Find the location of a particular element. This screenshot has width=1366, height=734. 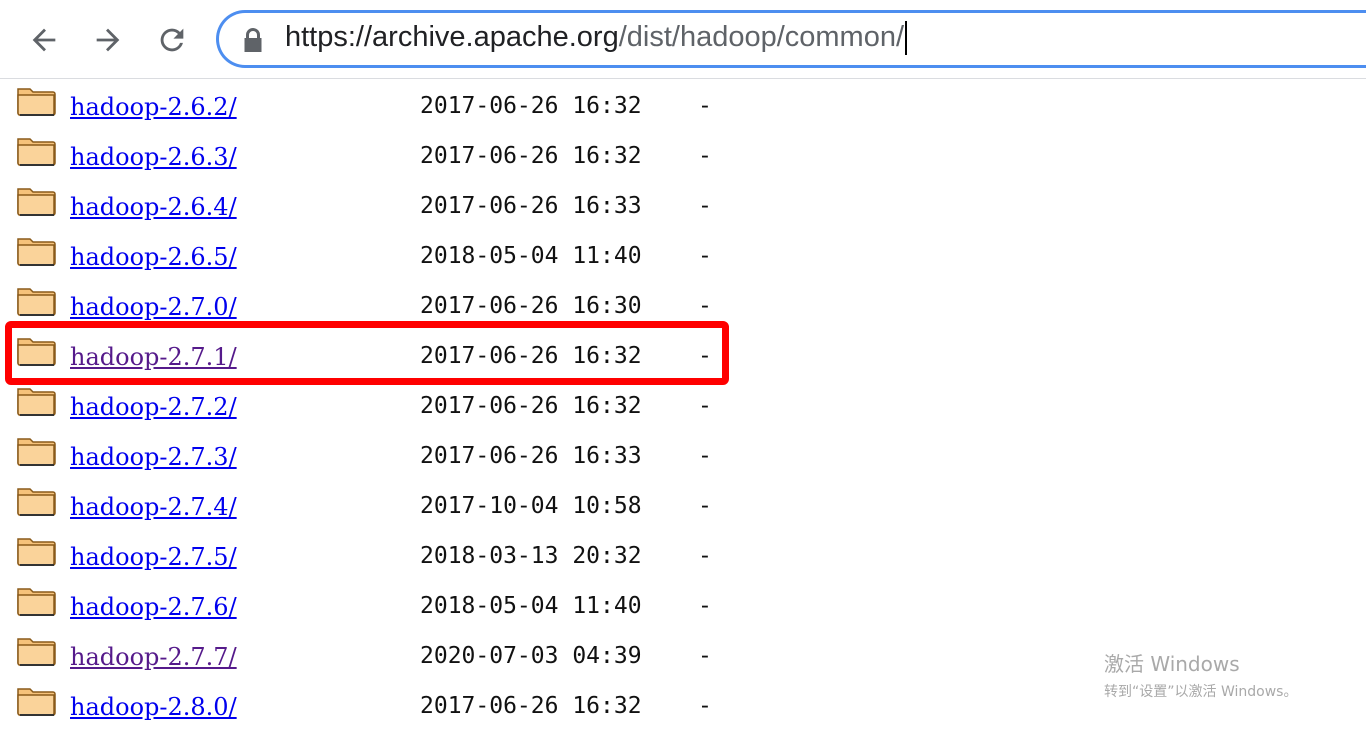

list-item: hadoop-2.7.6/2018-05-04 11:40 - is located at coordinates (380, 604).